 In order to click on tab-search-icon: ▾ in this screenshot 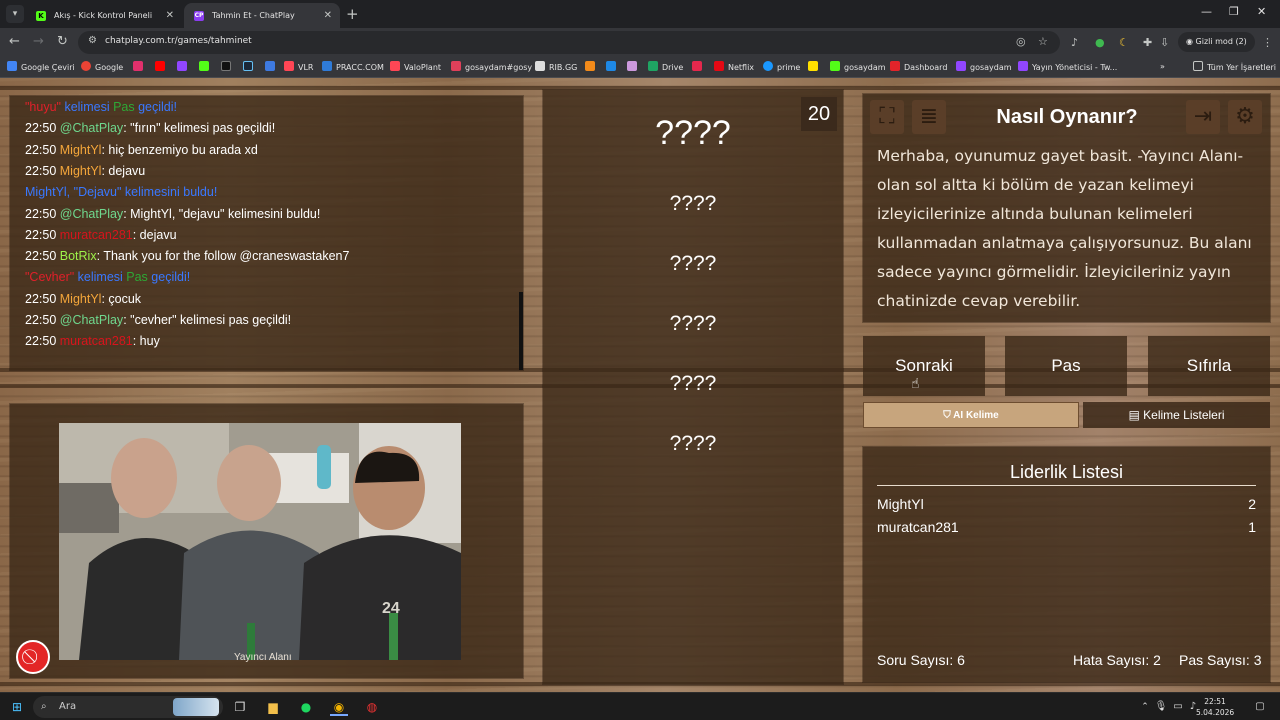, I will do `click(15, 14)`.